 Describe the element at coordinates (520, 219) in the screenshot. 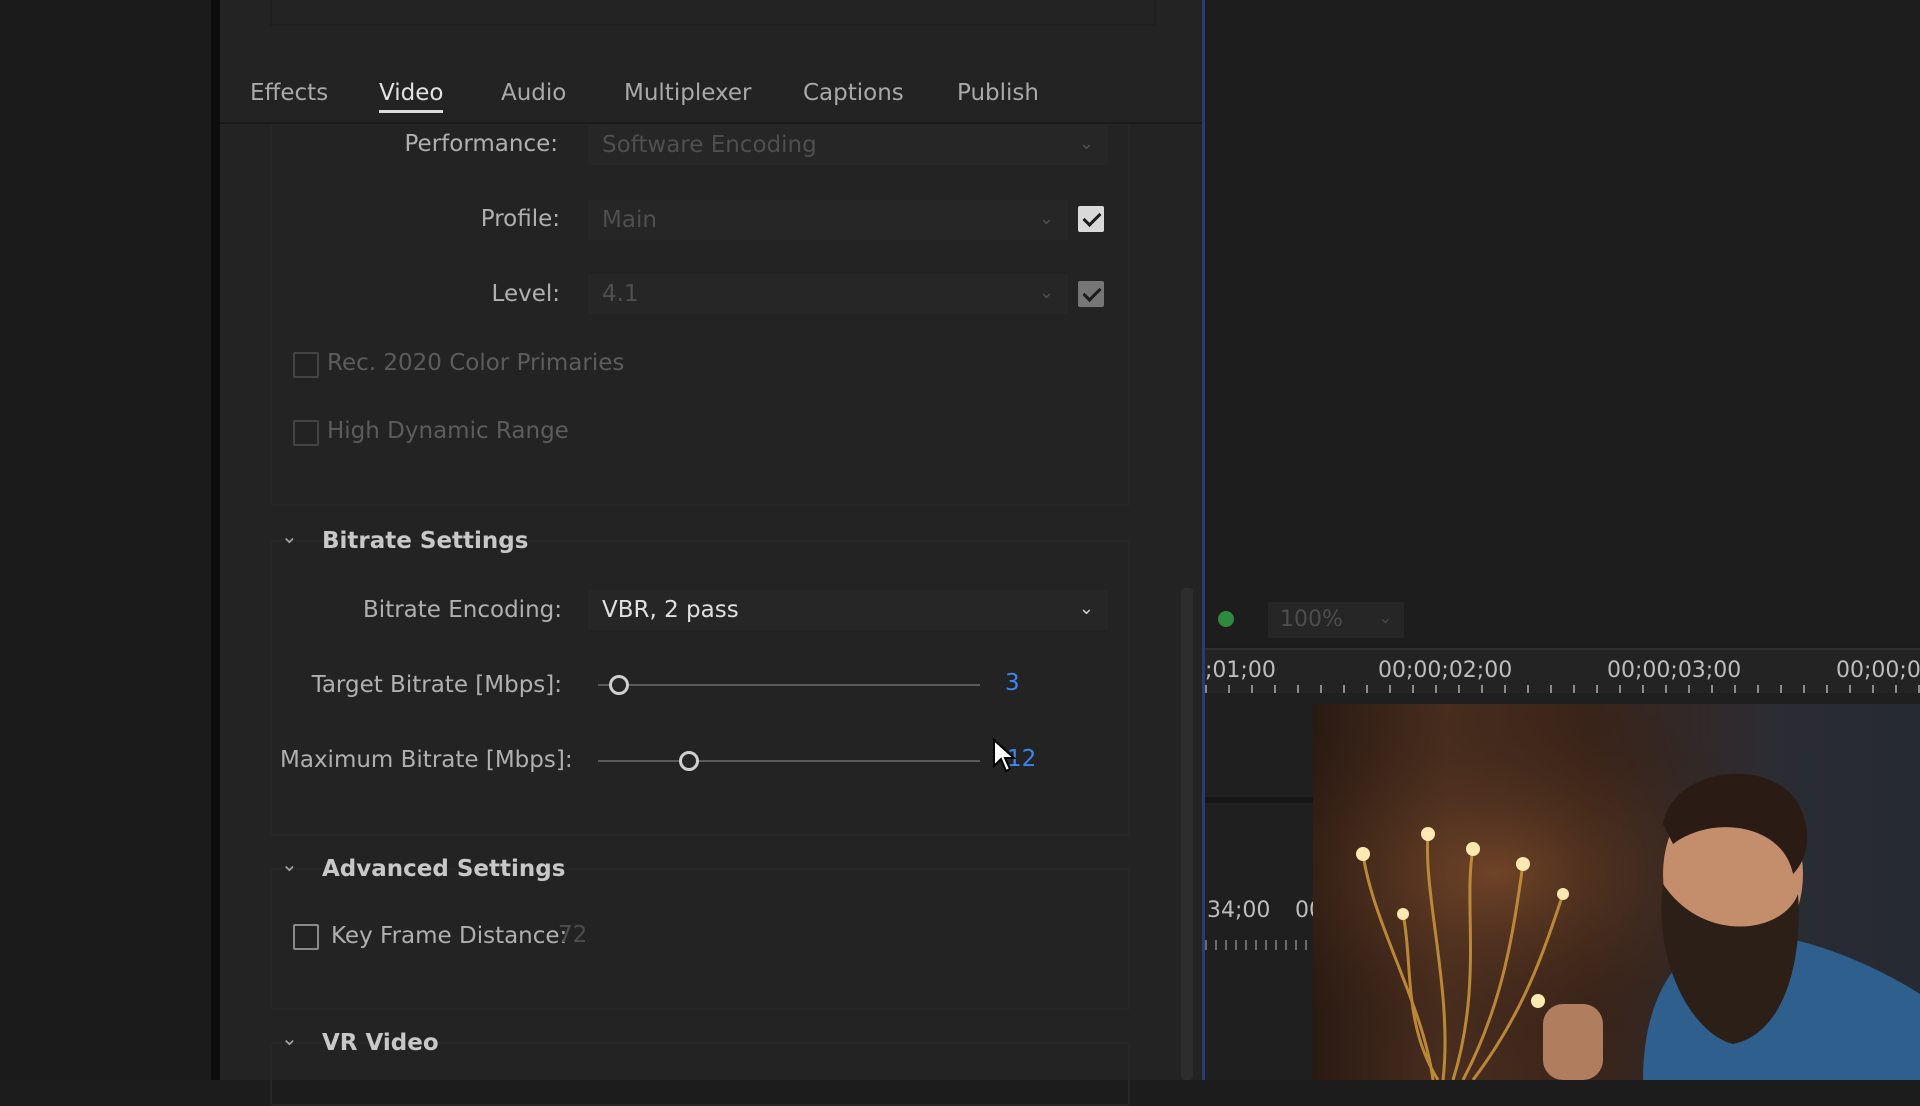

I see `profile-label: Profile:` at that location.